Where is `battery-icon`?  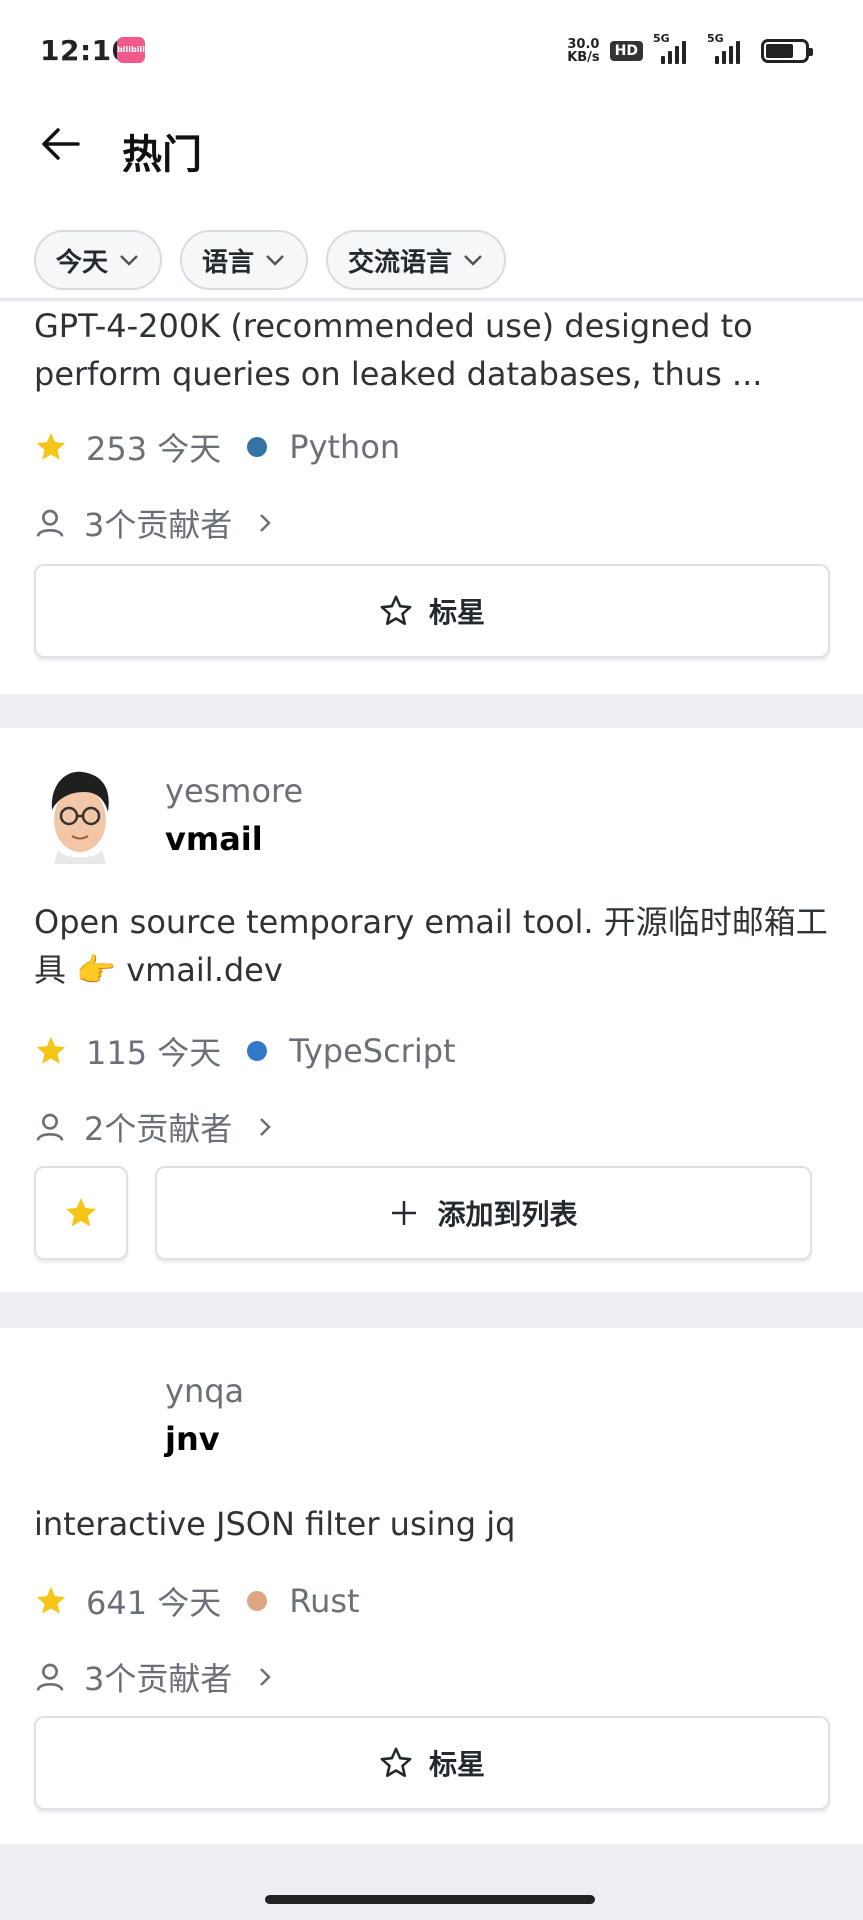
battery-icon is located at coordinates (787, 51).